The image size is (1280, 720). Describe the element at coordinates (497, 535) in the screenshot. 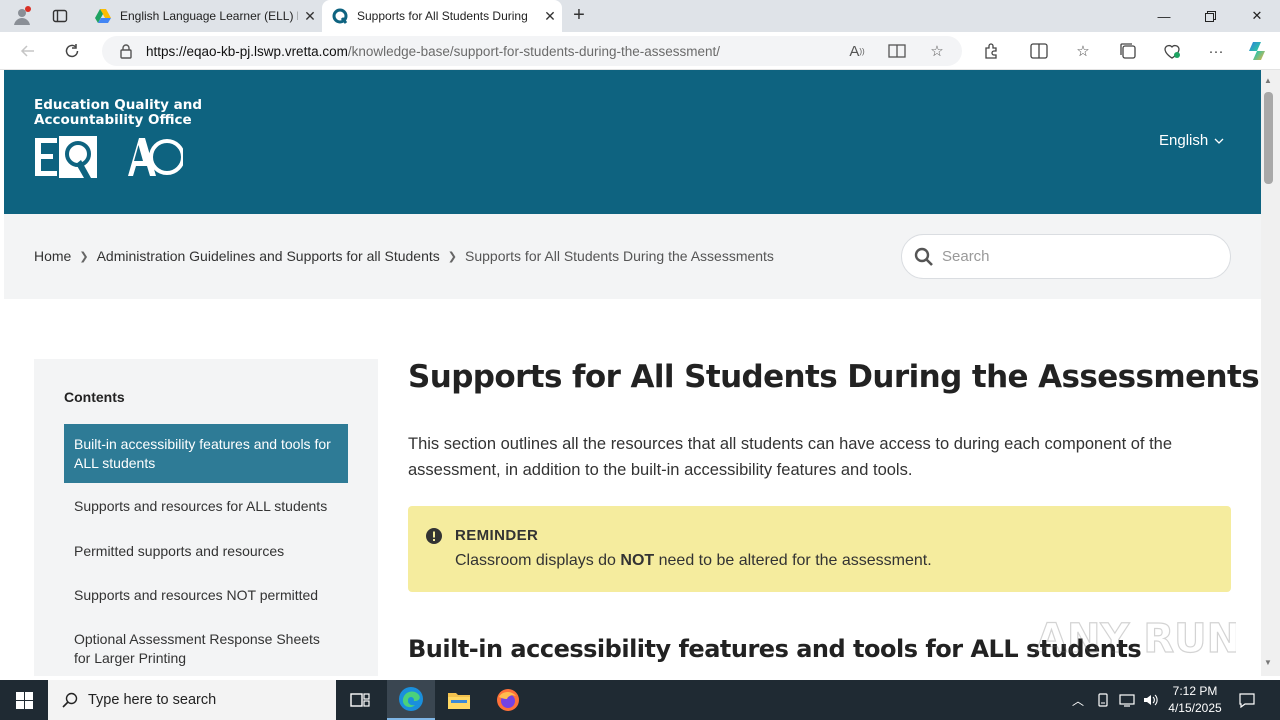

I see `reminder-label: REMINDER` at that location.